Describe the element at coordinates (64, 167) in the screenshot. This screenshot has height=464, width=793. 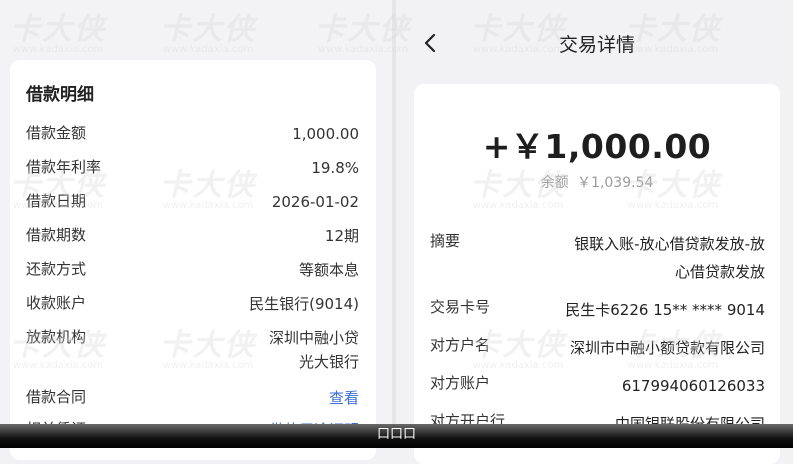
I see `row-label: 借款年利率` at that location.